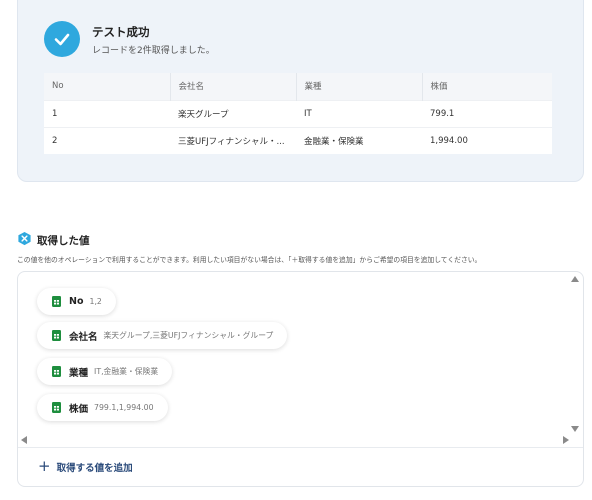 The image size is (592, 500). What do you see at coordinates (233, 86) in the screenshot?
I see `column-header-company: 会社名` at bounding box center [233, 86].